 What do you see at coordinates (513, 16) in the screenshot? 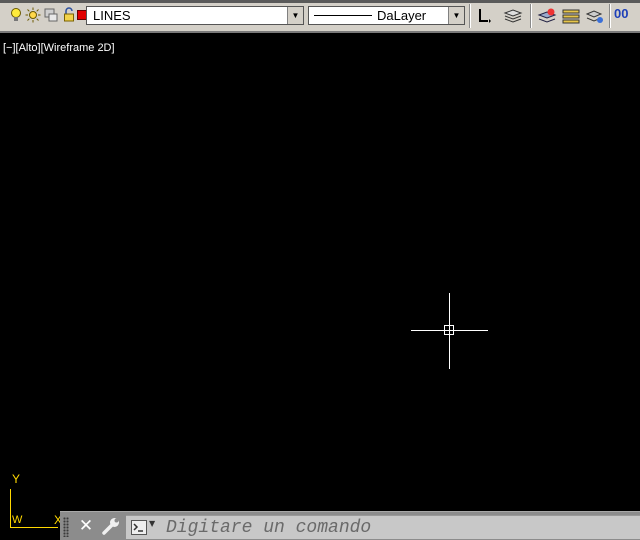
I see `layer-states-icon` at bounding box center [513, 16].